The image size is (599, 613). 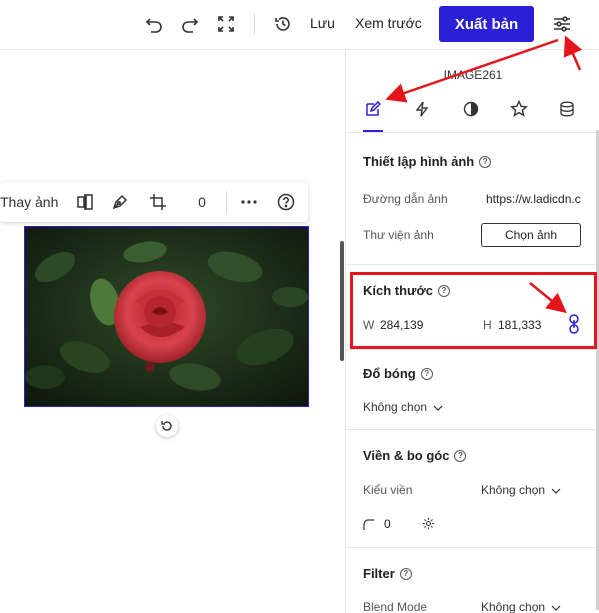 I want to click on rose-image, so click(x=166, y=316).